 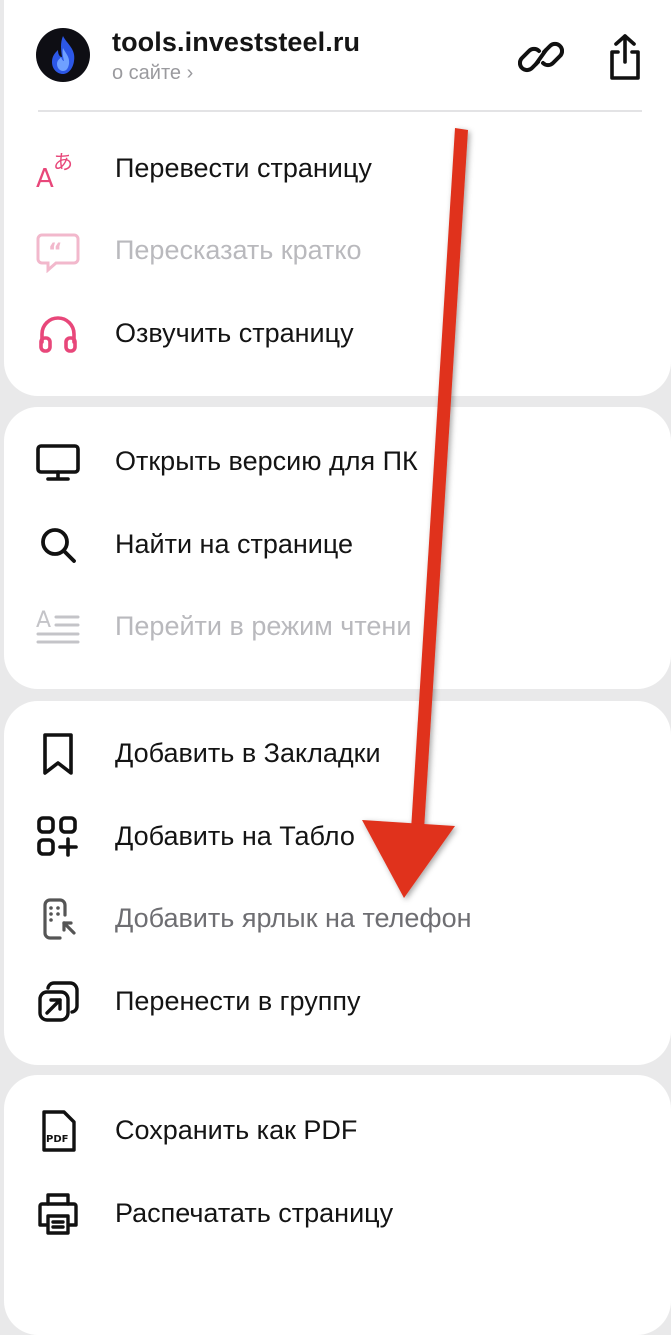 I want to click on translate-icon: A あ, so click(x=58, y=170).